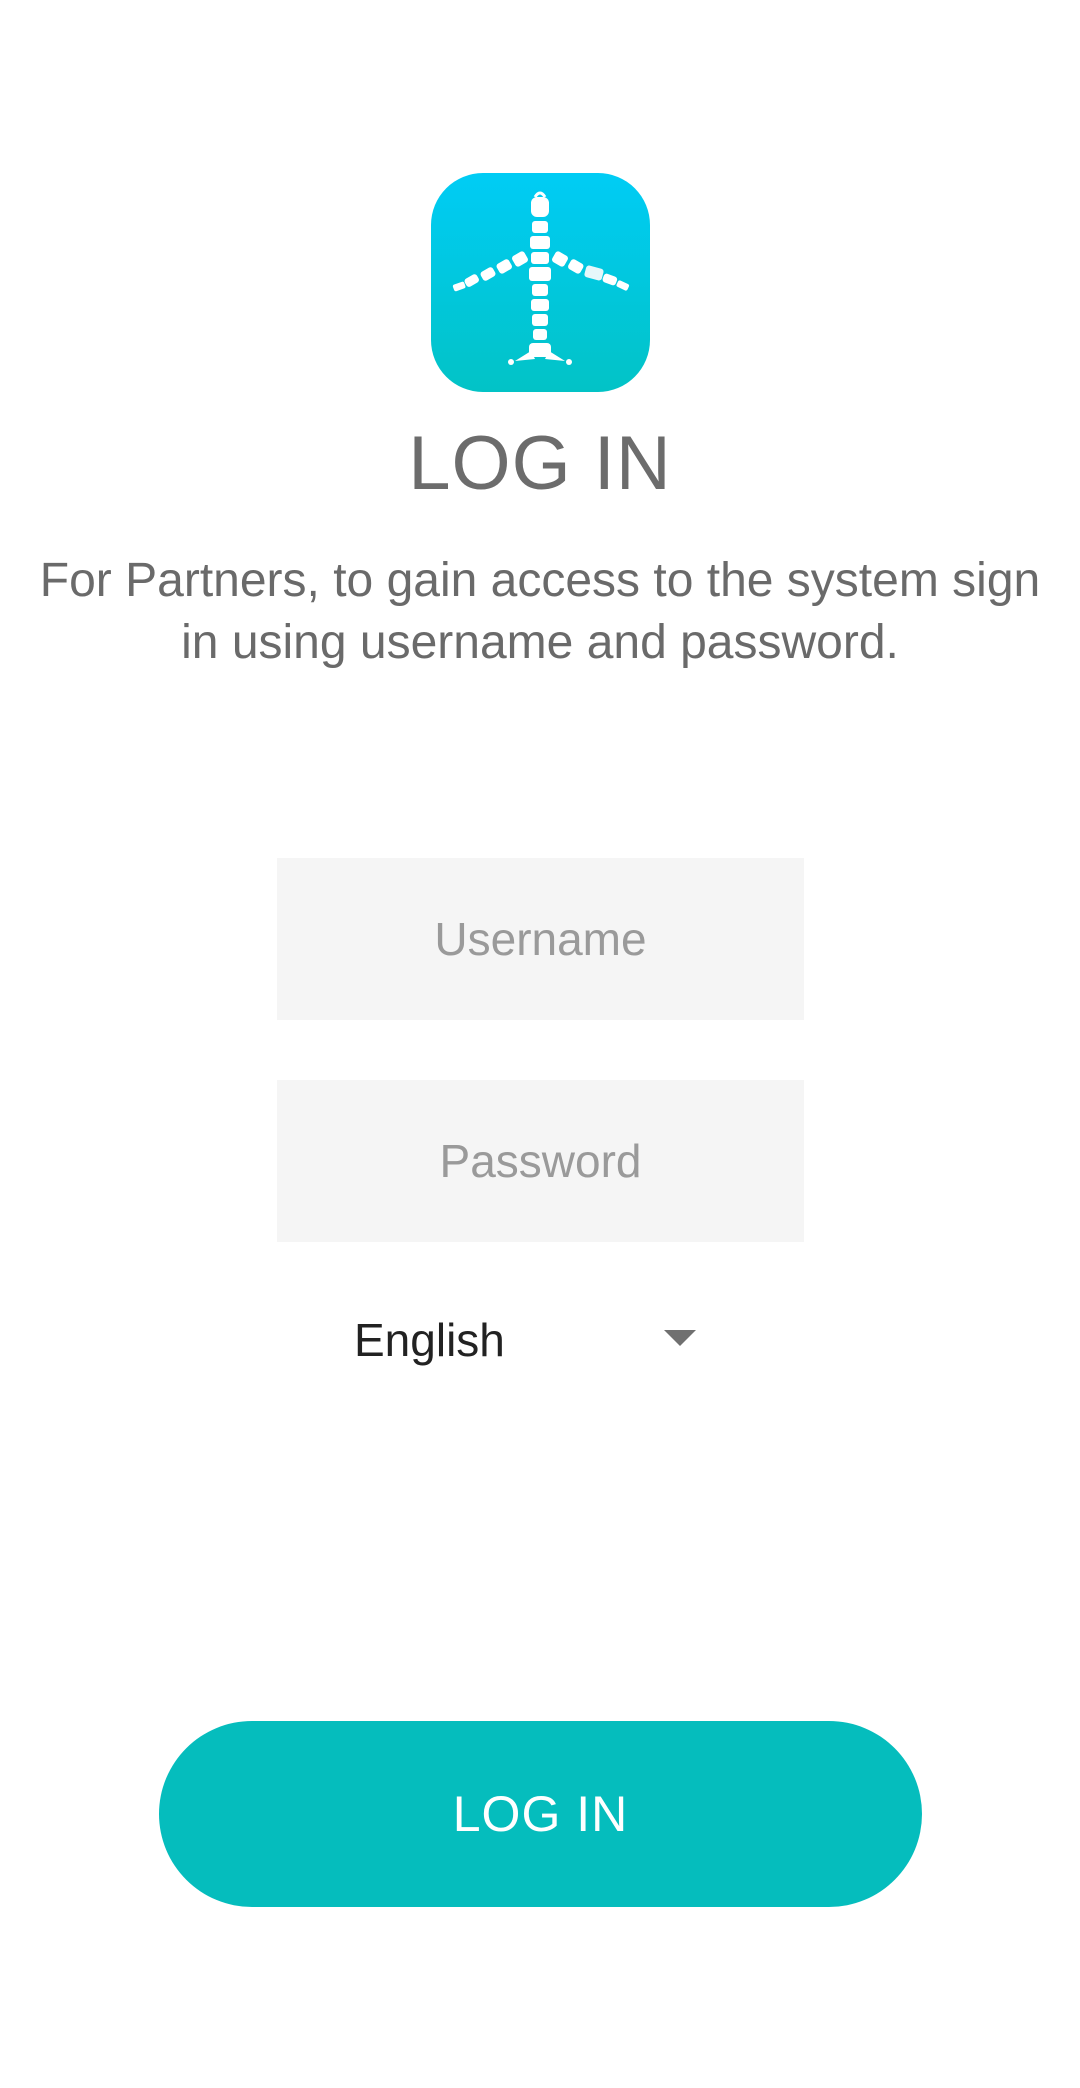 The width and height of the screenshot is (1080, 2088). What do you see at coordinates (540, 1340) in the screenshot?
I see `language-dropdown: English` at bounding box center [540, 1340].